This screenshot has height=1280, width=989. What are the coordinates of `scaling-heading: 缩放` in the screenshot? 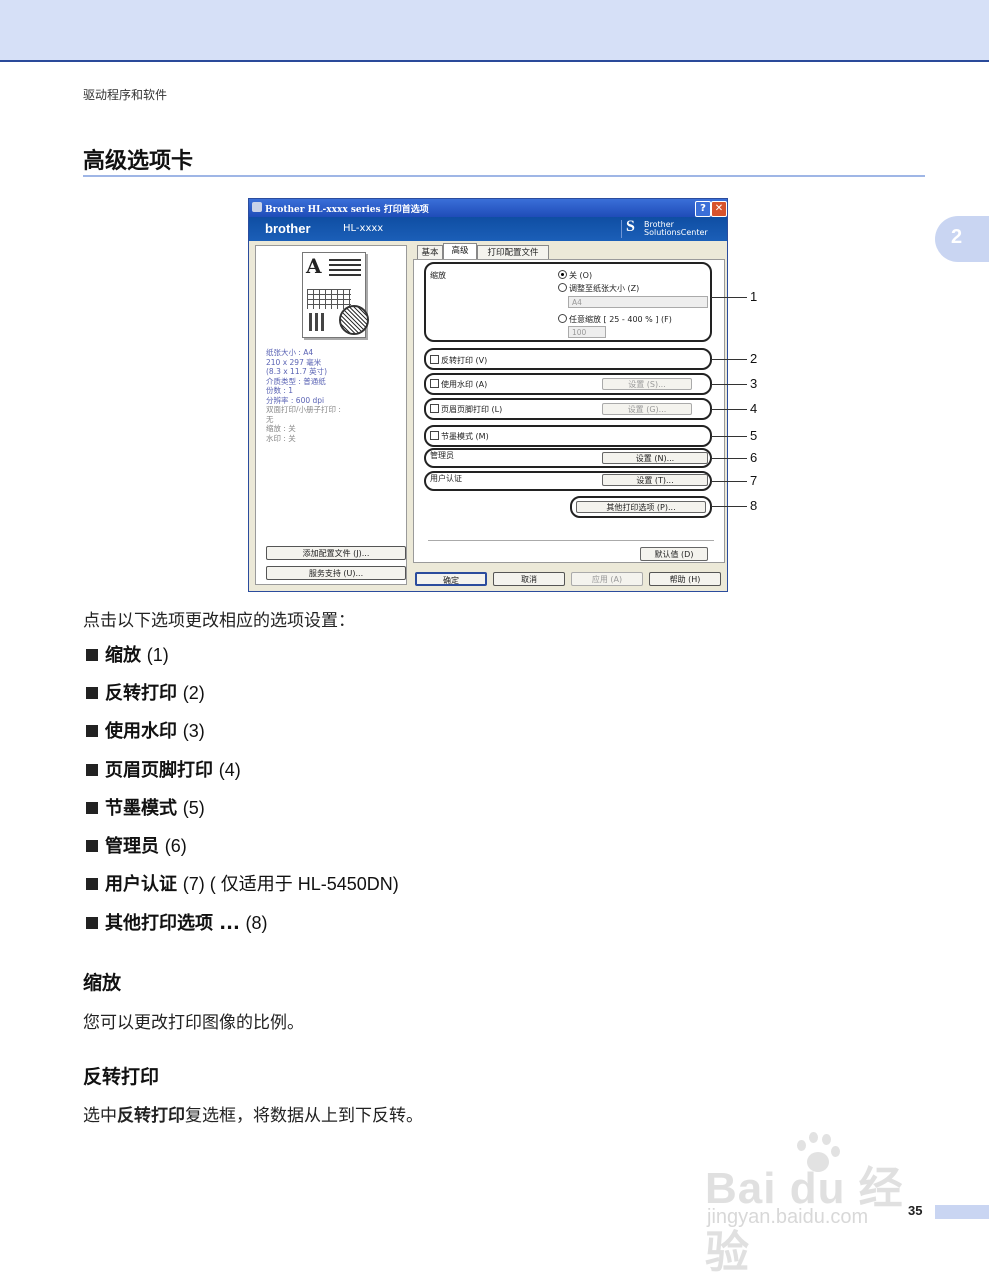 It's located at (102, 983).